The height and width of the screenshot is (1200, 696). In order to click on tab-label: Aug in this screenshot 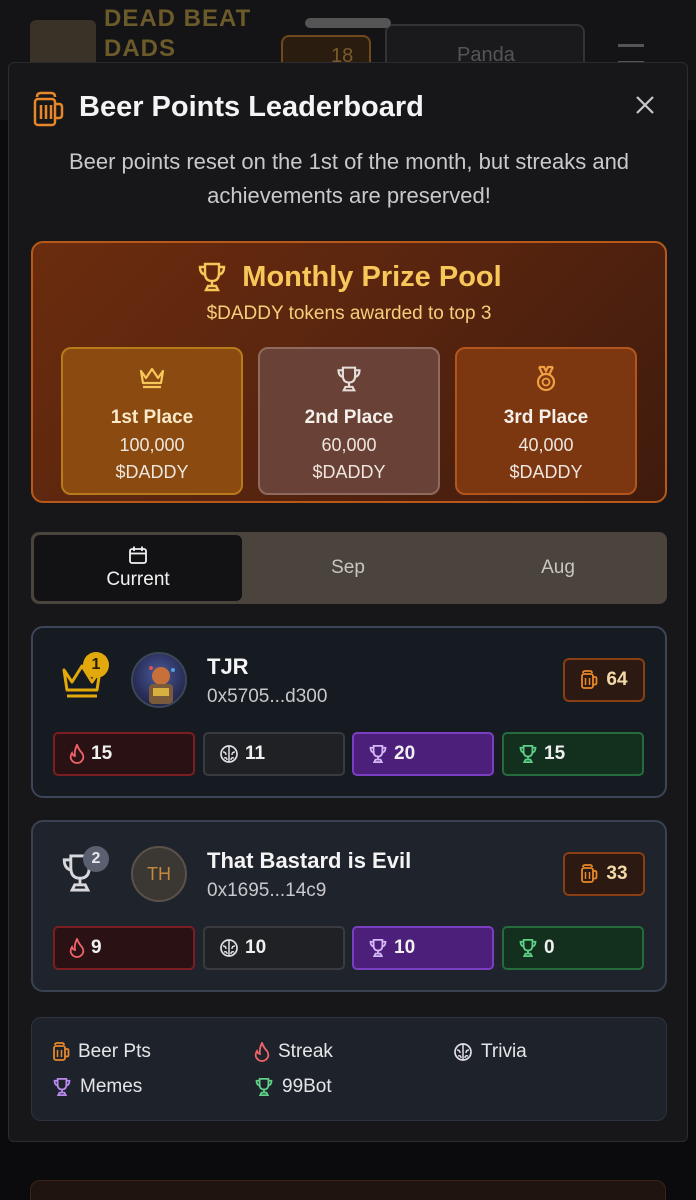, I will do `click(558, 567)`.